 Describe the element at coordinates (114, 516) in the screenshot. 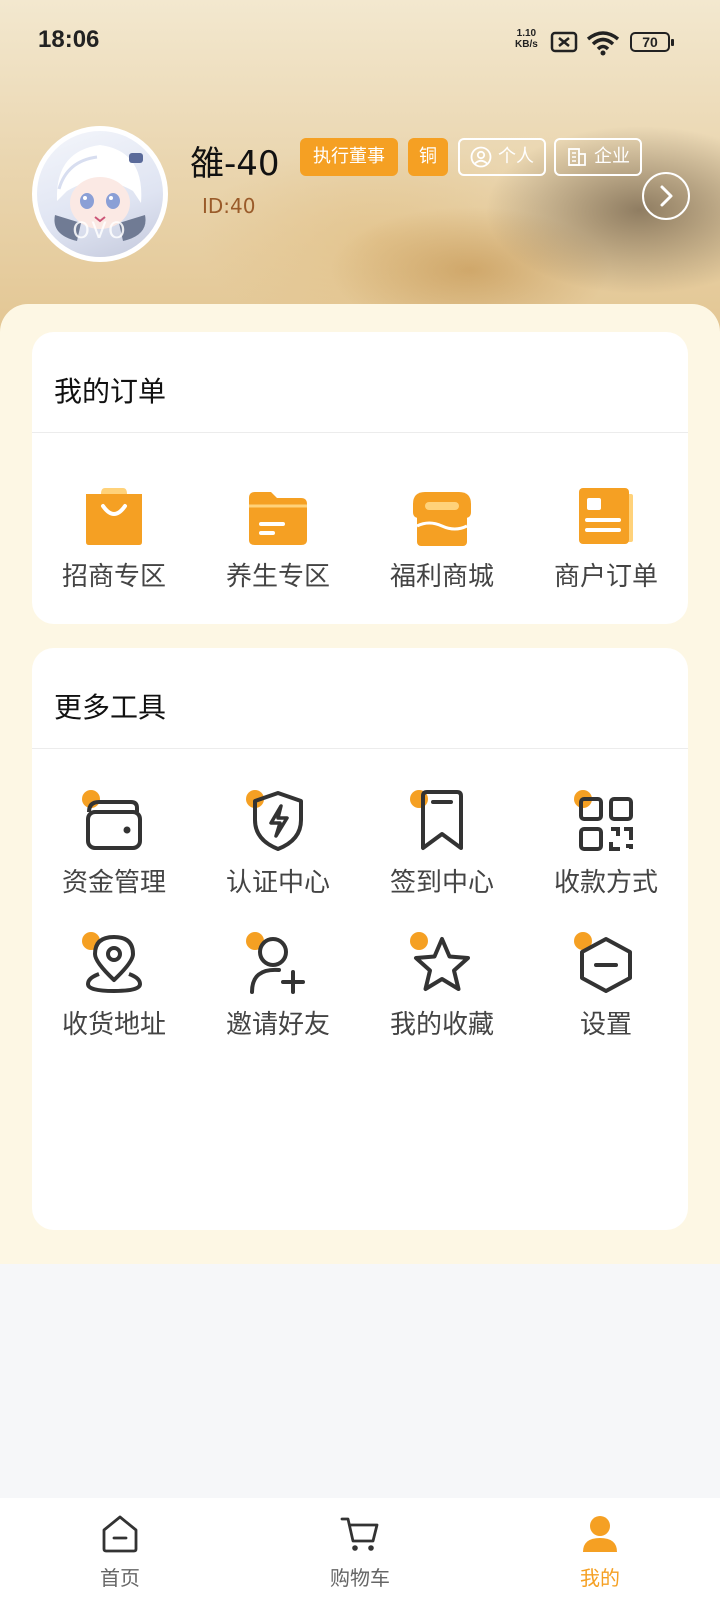

I see `shopping-bag-icon` at that location.